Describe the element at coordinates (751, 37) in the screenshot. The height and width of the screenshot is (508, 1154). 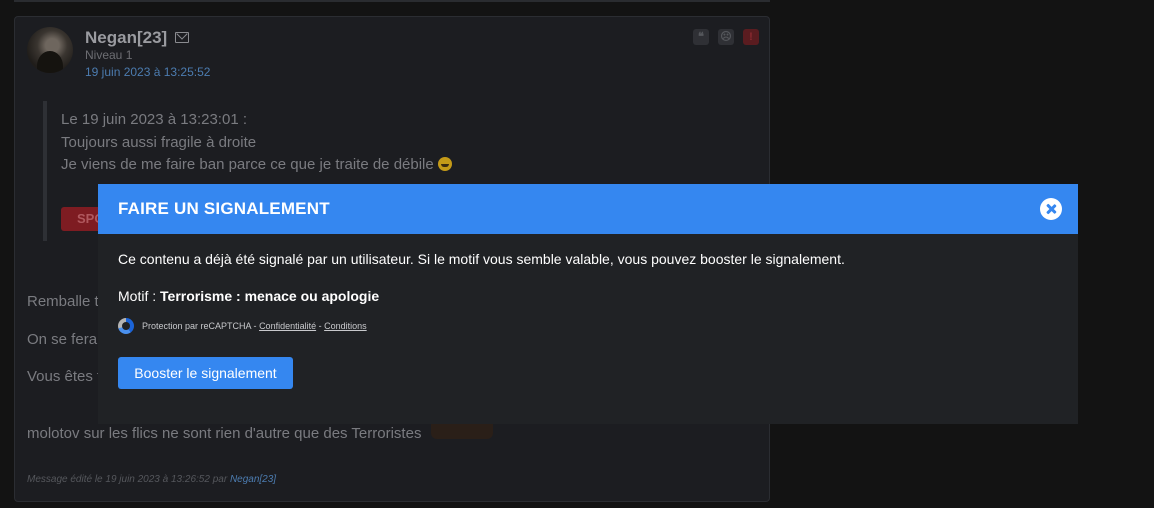
I see `alert-icon: !` at that location.